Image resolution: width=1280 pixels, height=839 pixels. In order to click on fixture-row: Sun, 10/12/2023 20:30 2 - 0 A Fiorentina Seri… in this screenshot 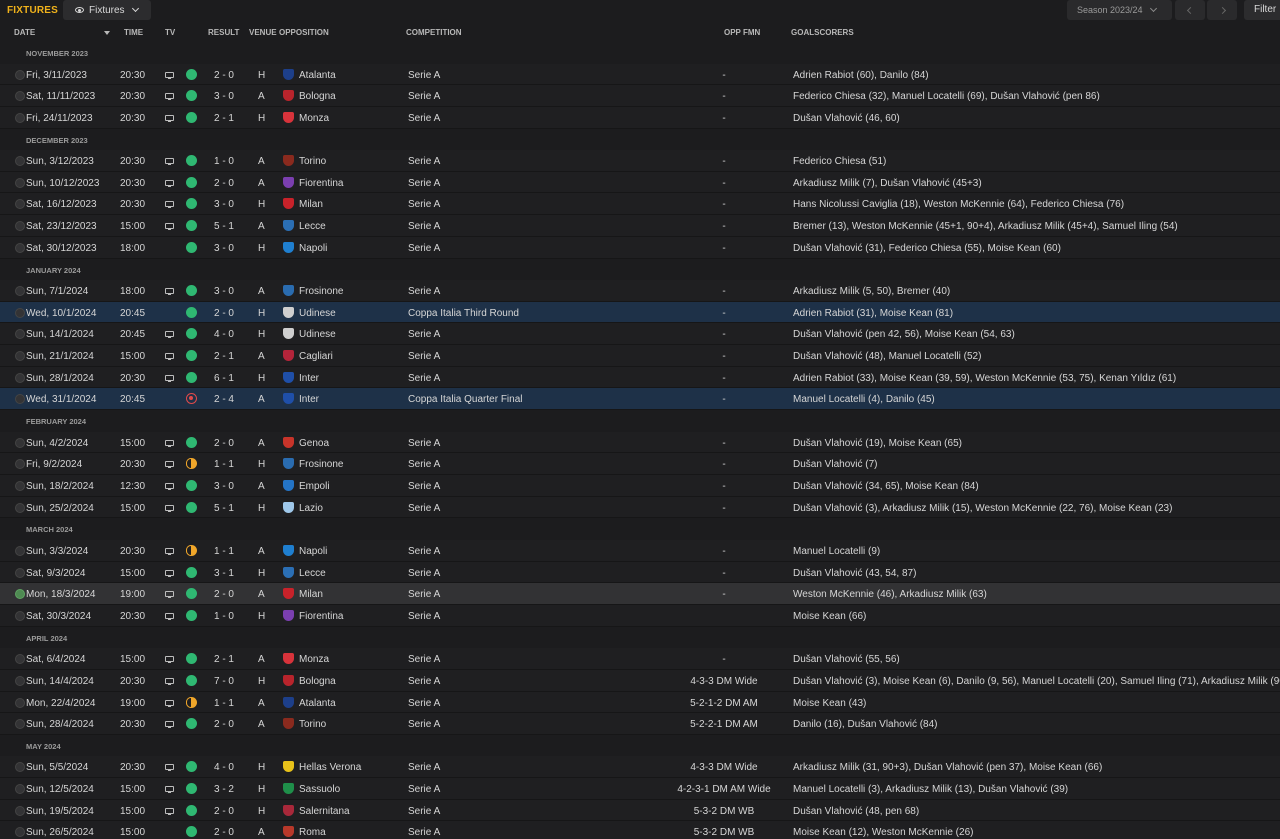, I will do `click(640, 182)`.